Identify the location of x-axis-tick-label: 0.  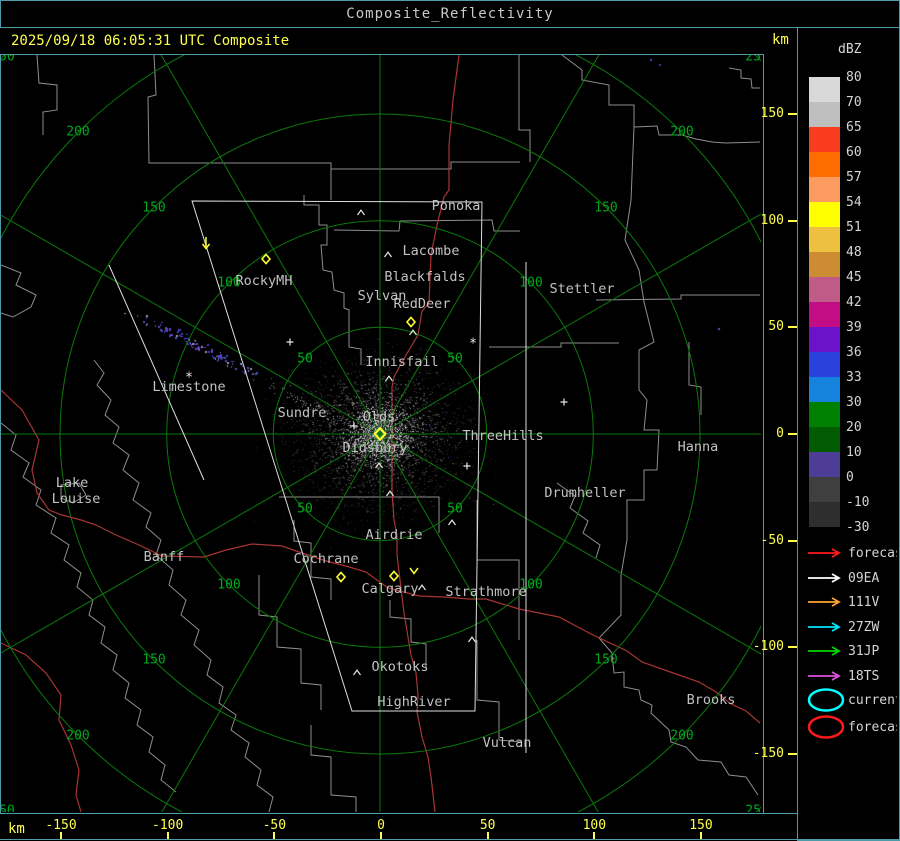
(381, 825).